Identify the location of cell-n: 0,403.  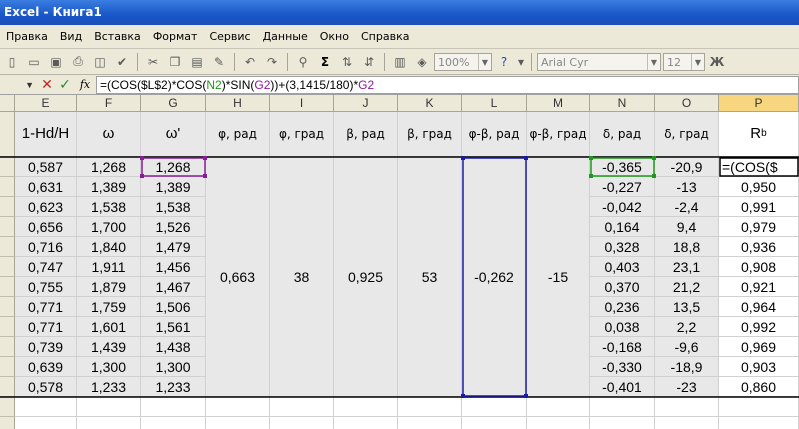
(622, 267).